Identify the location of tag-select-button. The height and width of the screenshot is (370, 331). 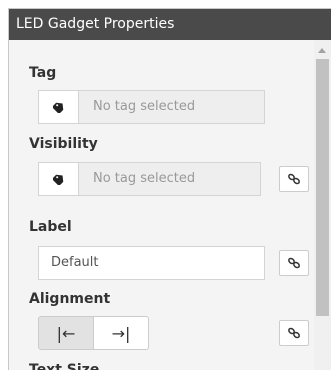
(59, 107).